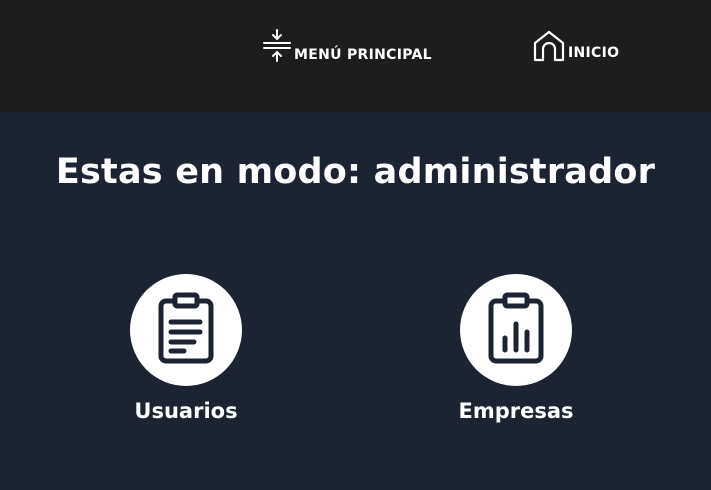  Describe the element at coordinates (594, 53) in the screenshot. I see `nav-inicio-label: INICIO` at that location.